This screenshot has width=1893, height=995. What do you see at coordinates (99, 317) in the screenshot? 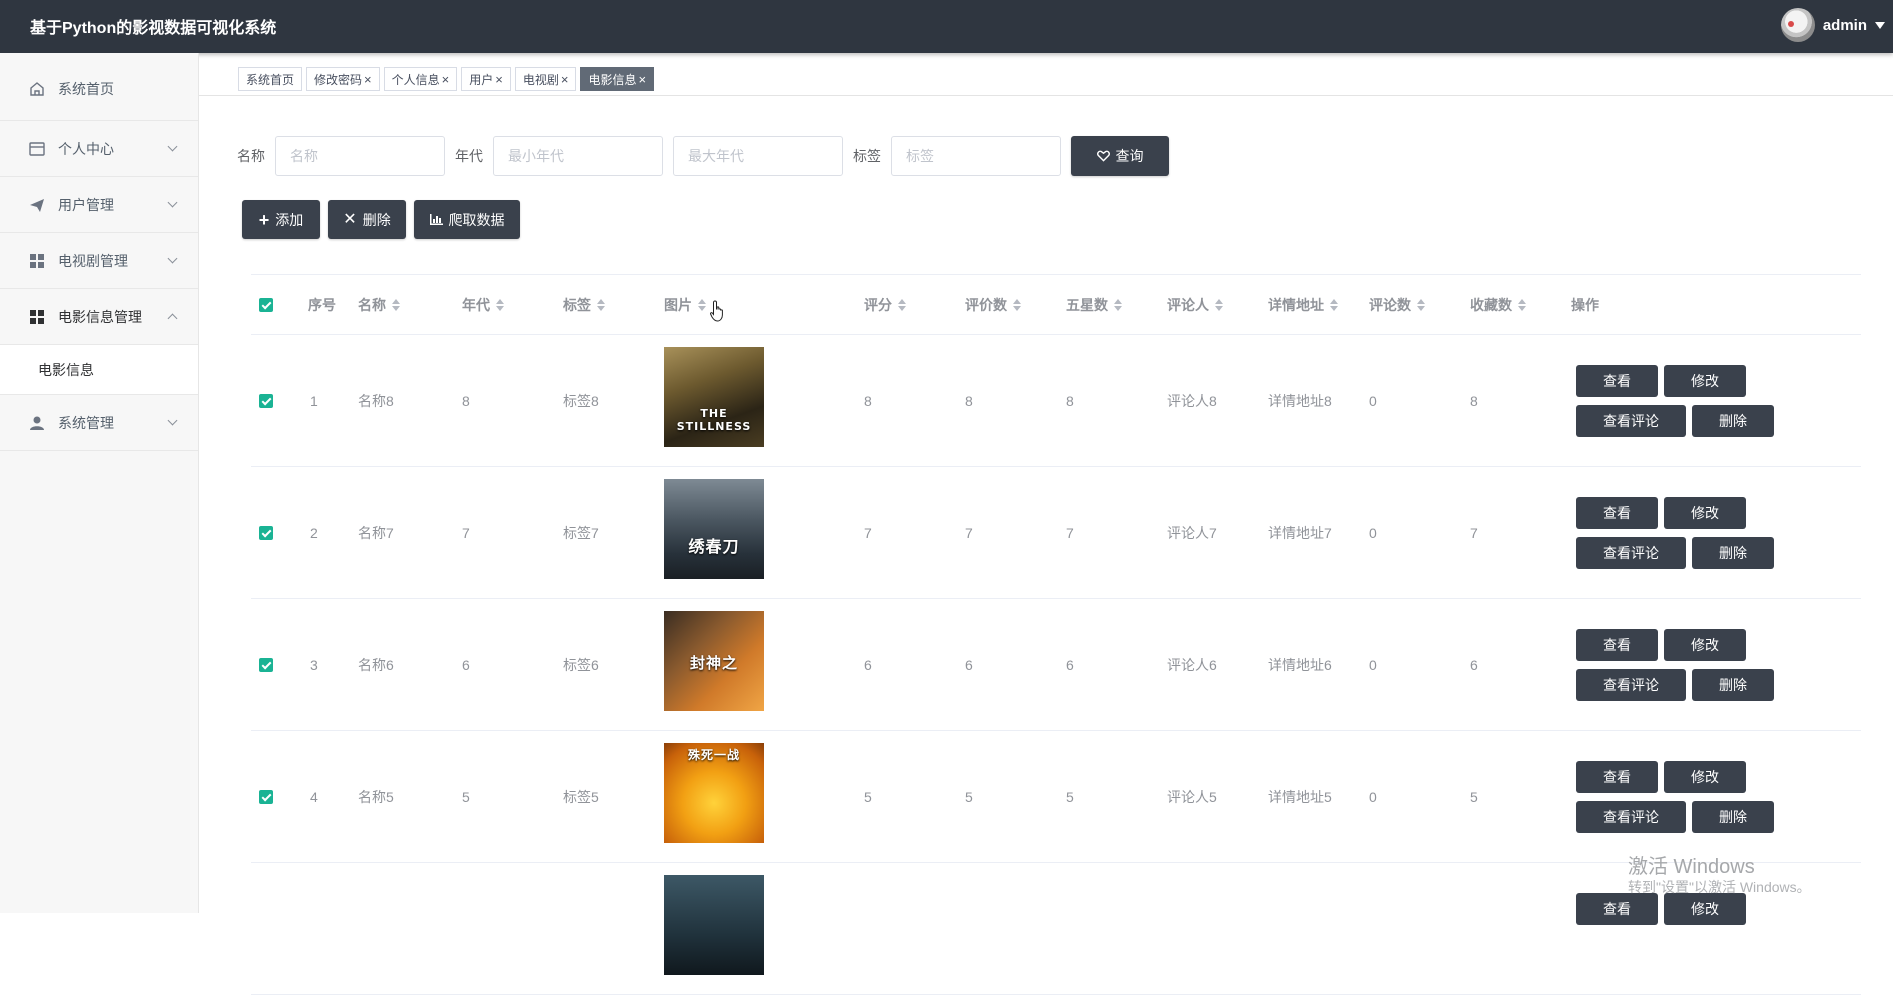
I see `sidebar-item-movies: 电影信息管理` at bounding box center [99, 317].